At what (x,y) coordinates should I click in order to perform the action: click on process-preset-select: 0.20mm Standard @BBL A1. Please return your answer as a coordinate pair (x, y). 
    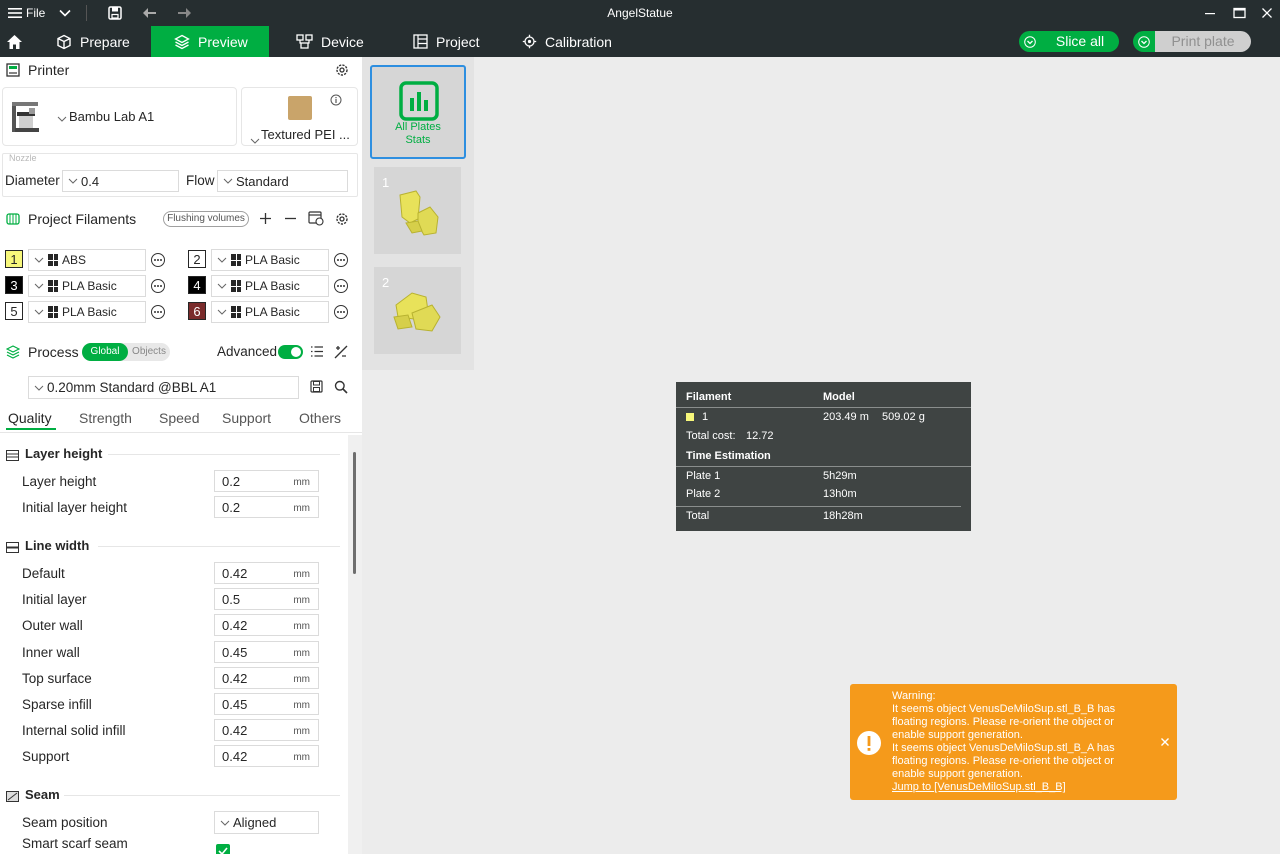
    Looking at the image, I should click on (163, 387).